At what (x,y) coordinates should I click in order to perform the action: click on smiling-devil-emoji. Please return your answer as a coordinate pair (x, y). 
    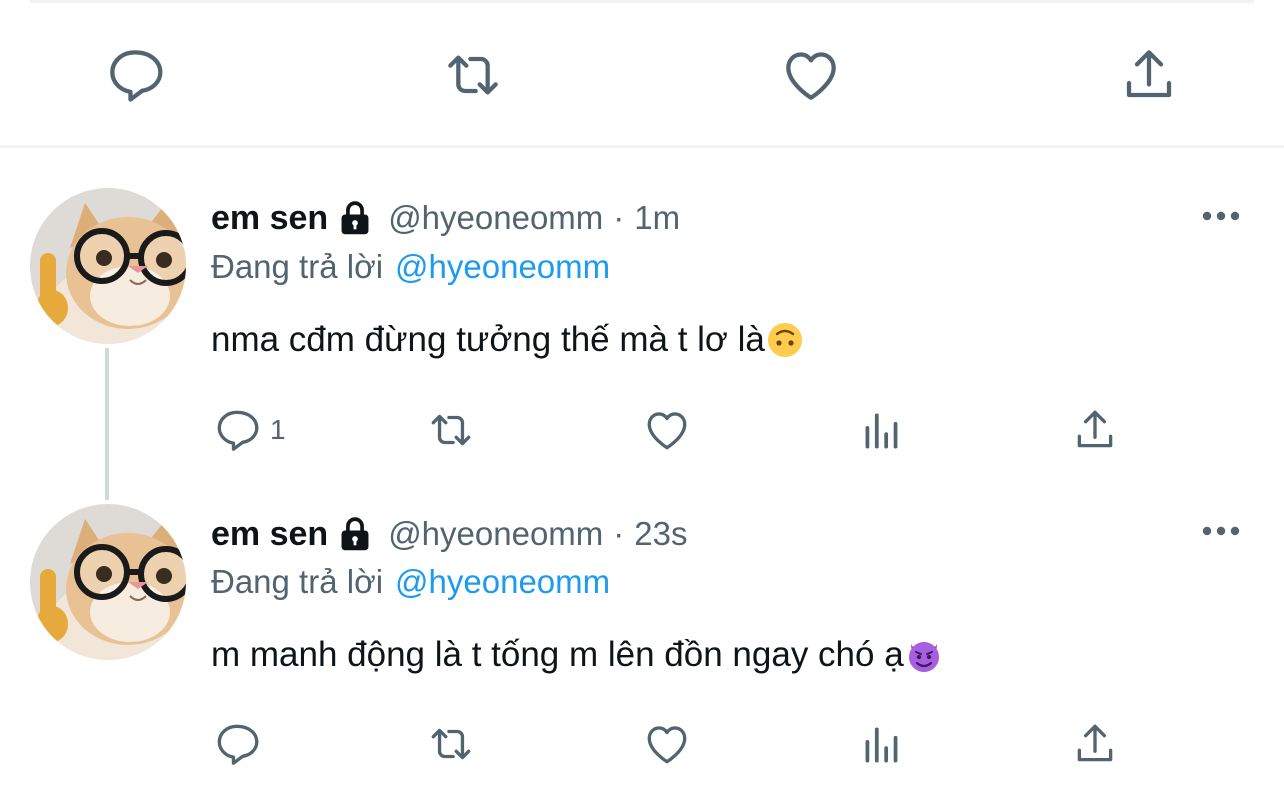
    Looking at the image, I should click on (924, 655).